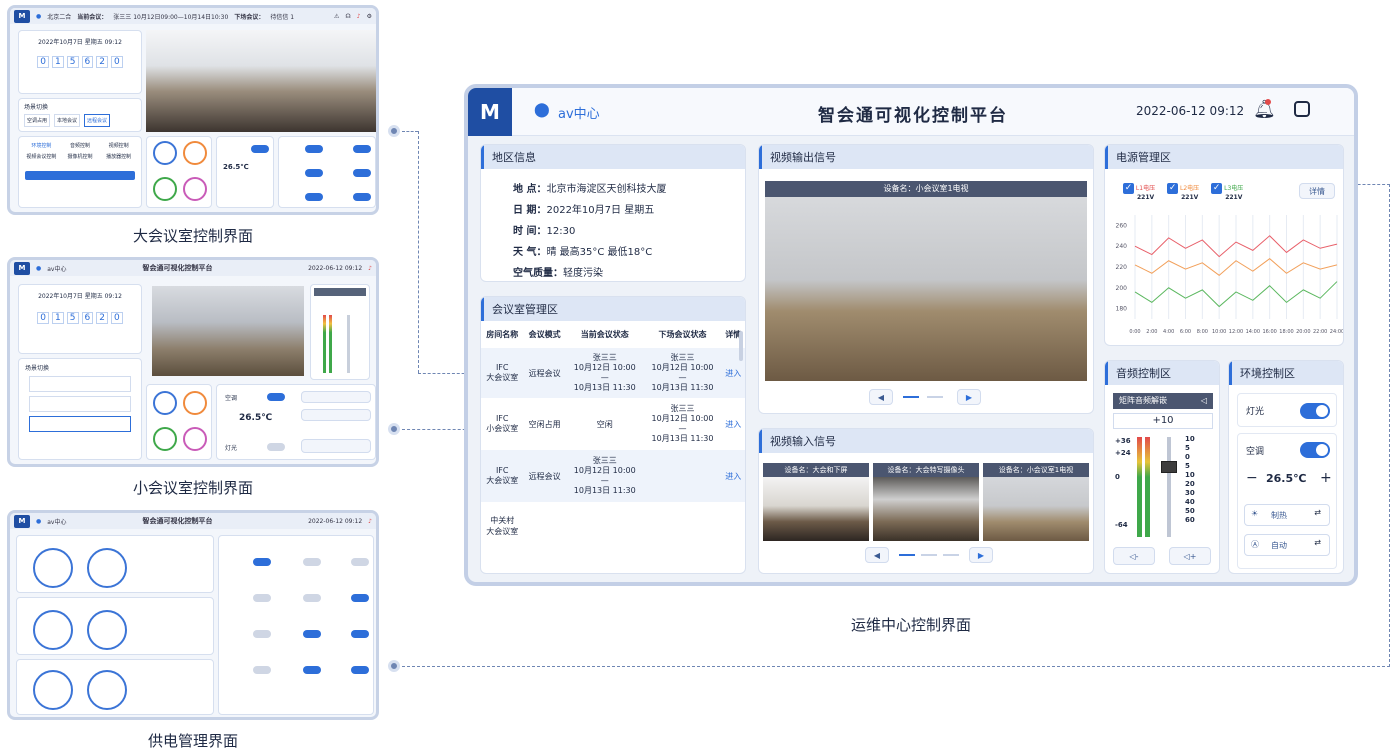 This screenshot has width=1400, height=751. What do you see at coordinates (1302, 109) in the screenshot?
I see `settings-icon` at bounding box center [1302, 109].